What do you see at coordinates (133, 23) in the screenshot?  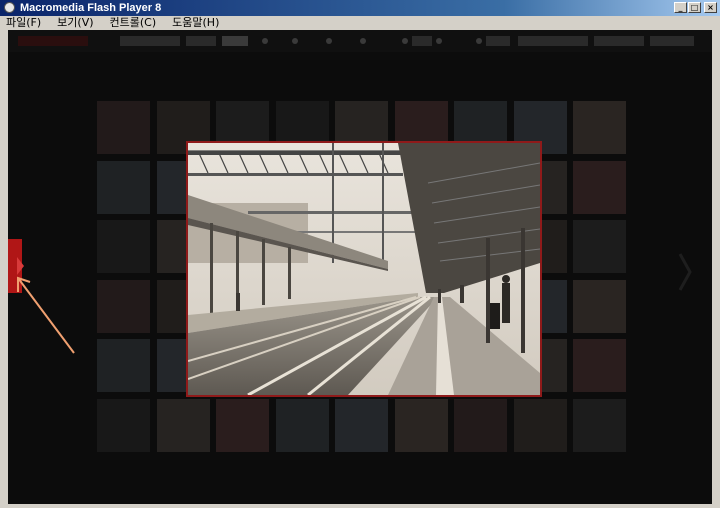 I see `menu-control: 컨트롤(C)` at bounding box center [133, 23].